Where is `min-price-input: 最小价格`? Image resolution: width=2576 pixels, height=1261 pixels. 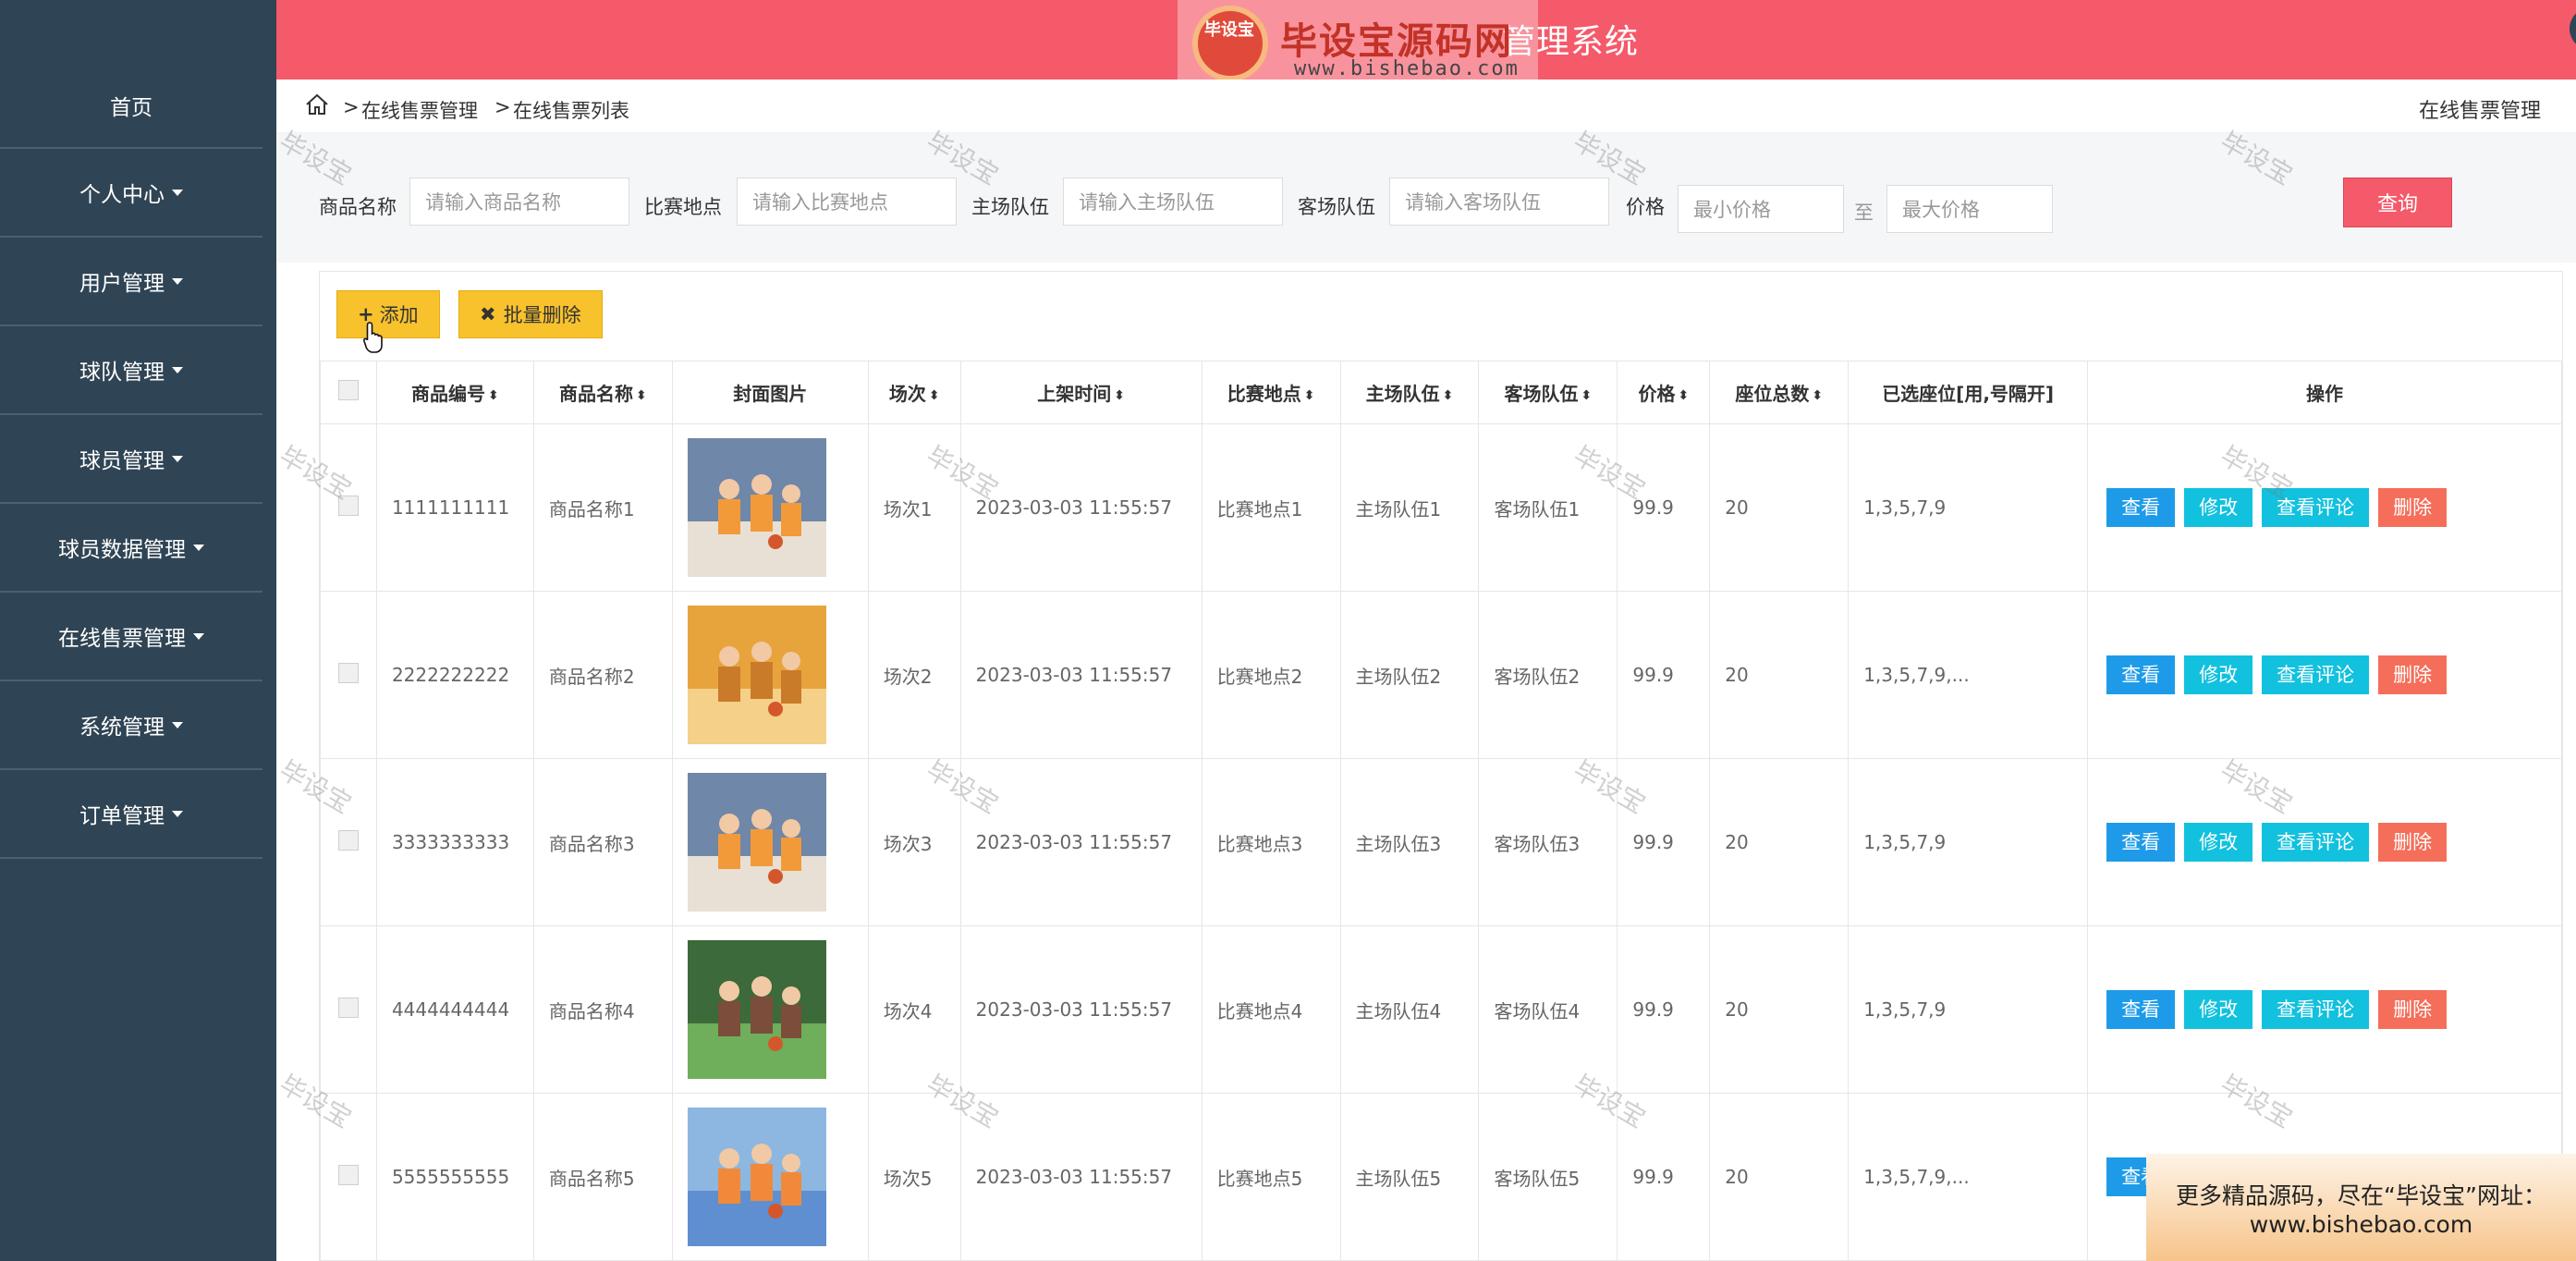
min-price-input: 最小价格 is located at coordinates (1761, 209).